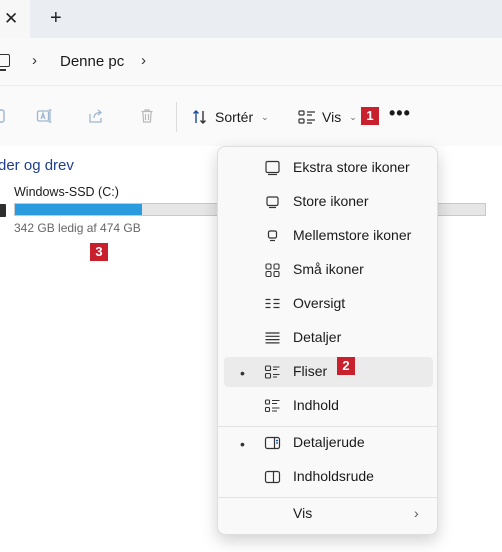  I want to click on menu-item-label: Ekstra store ikoner, so click(351, 167).